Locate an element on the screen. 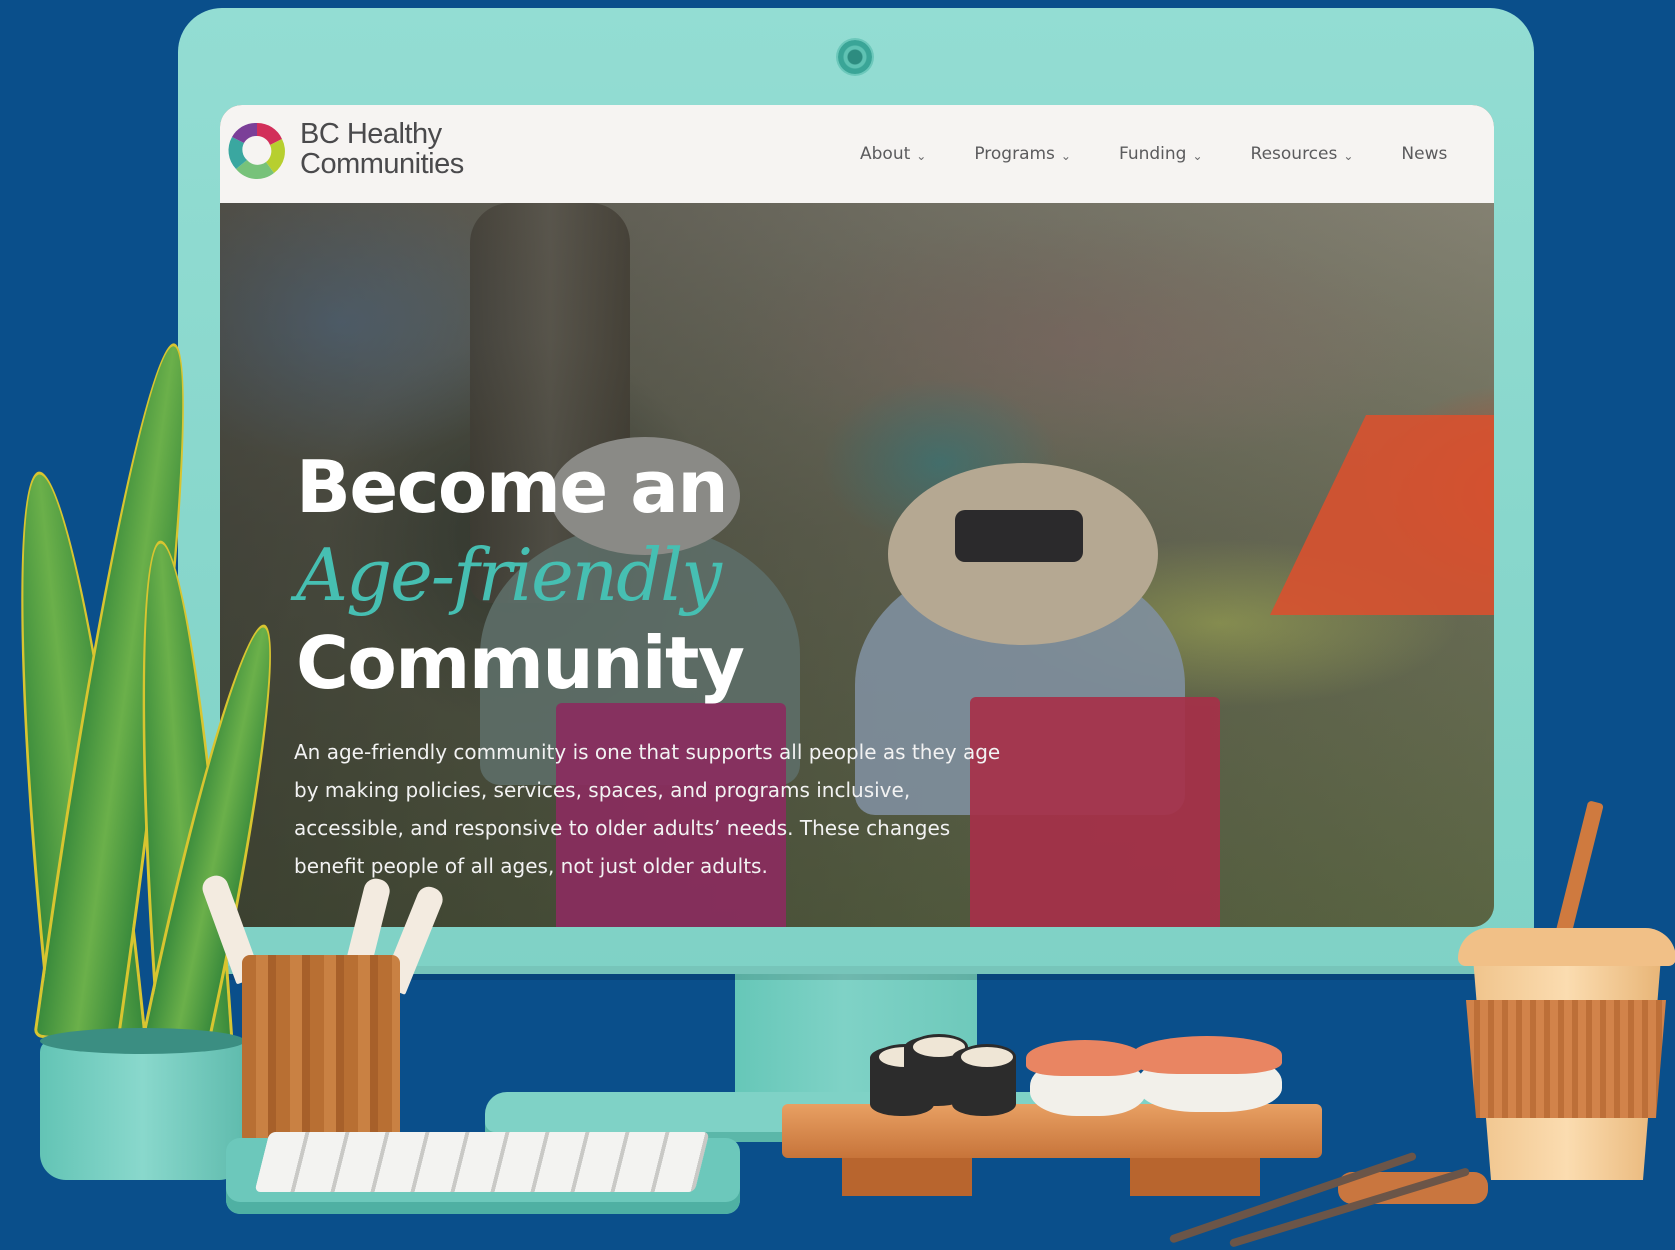 The width and height of the screenshot is (1675, 1250). nav-item-label: Funding is located at coordinates (1152, 154).